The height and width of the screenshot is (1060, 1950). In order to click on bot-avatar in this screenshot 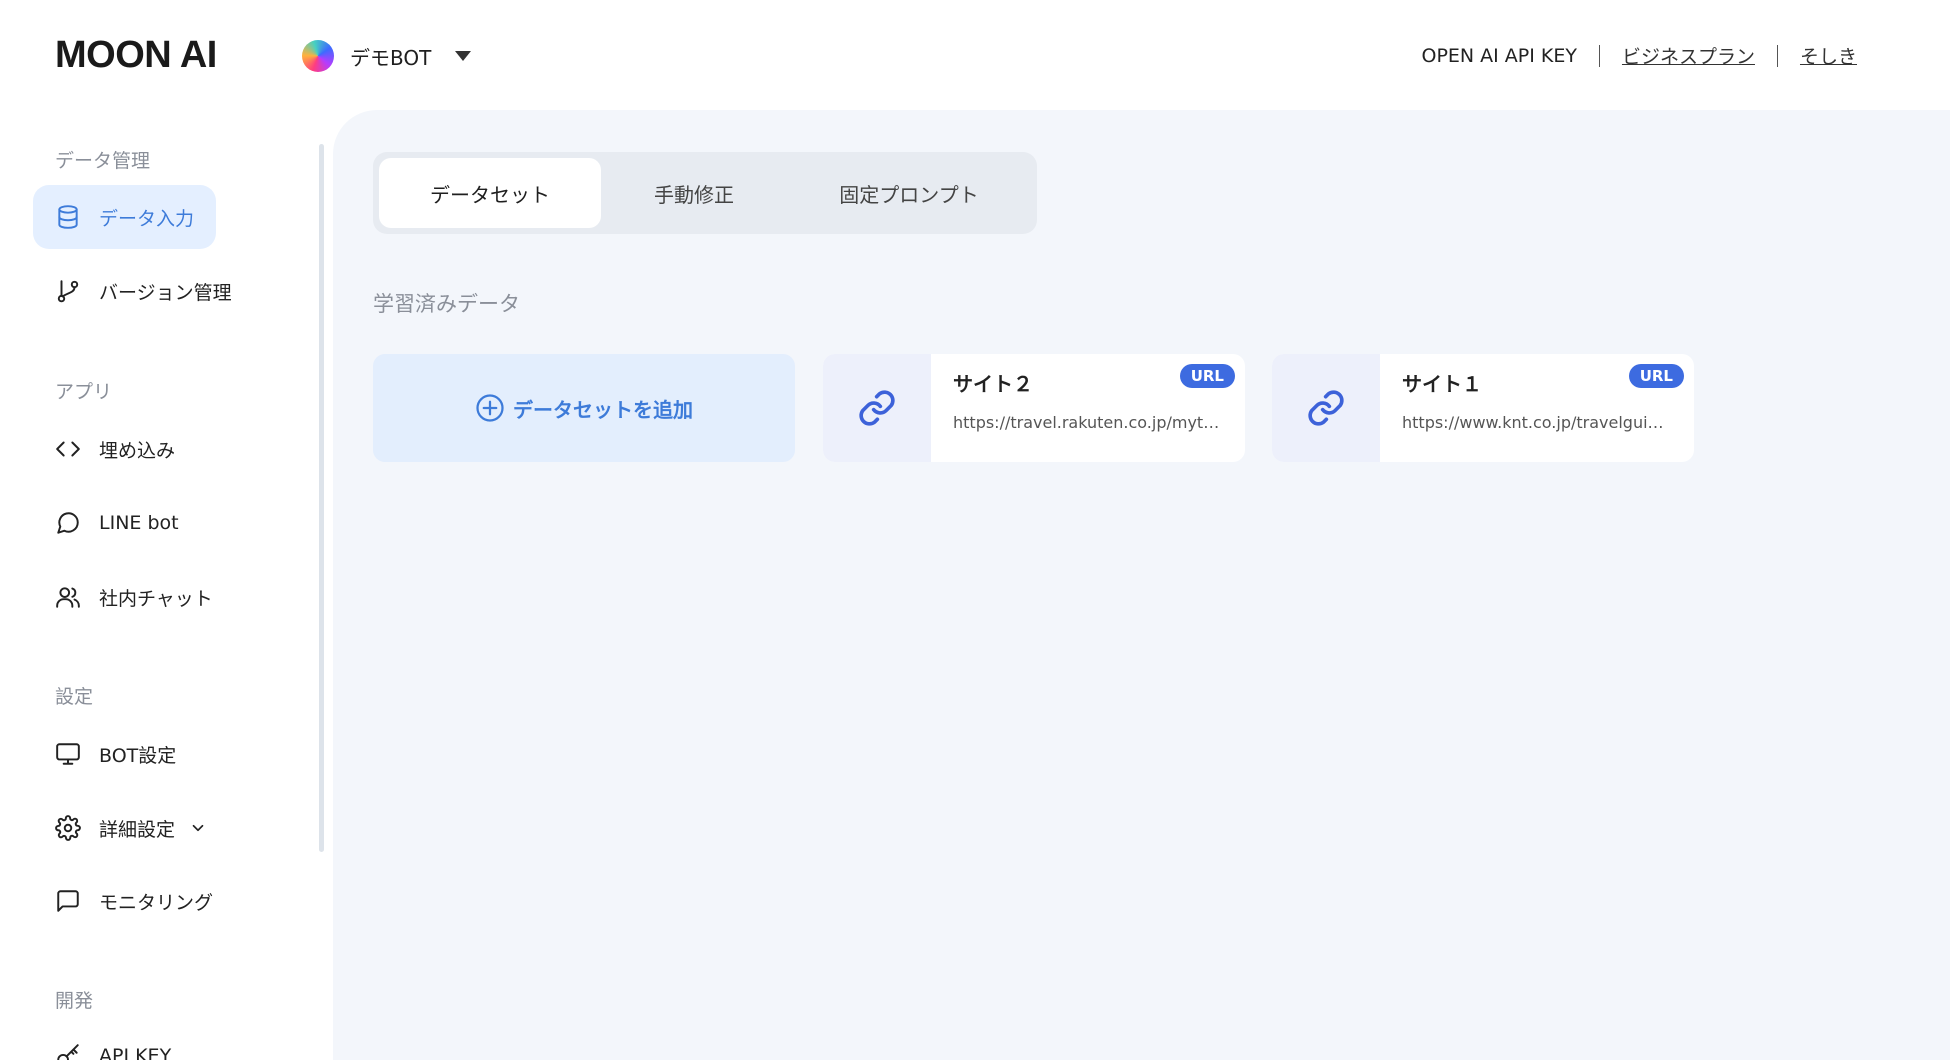, I will do `click(318, 56)`.